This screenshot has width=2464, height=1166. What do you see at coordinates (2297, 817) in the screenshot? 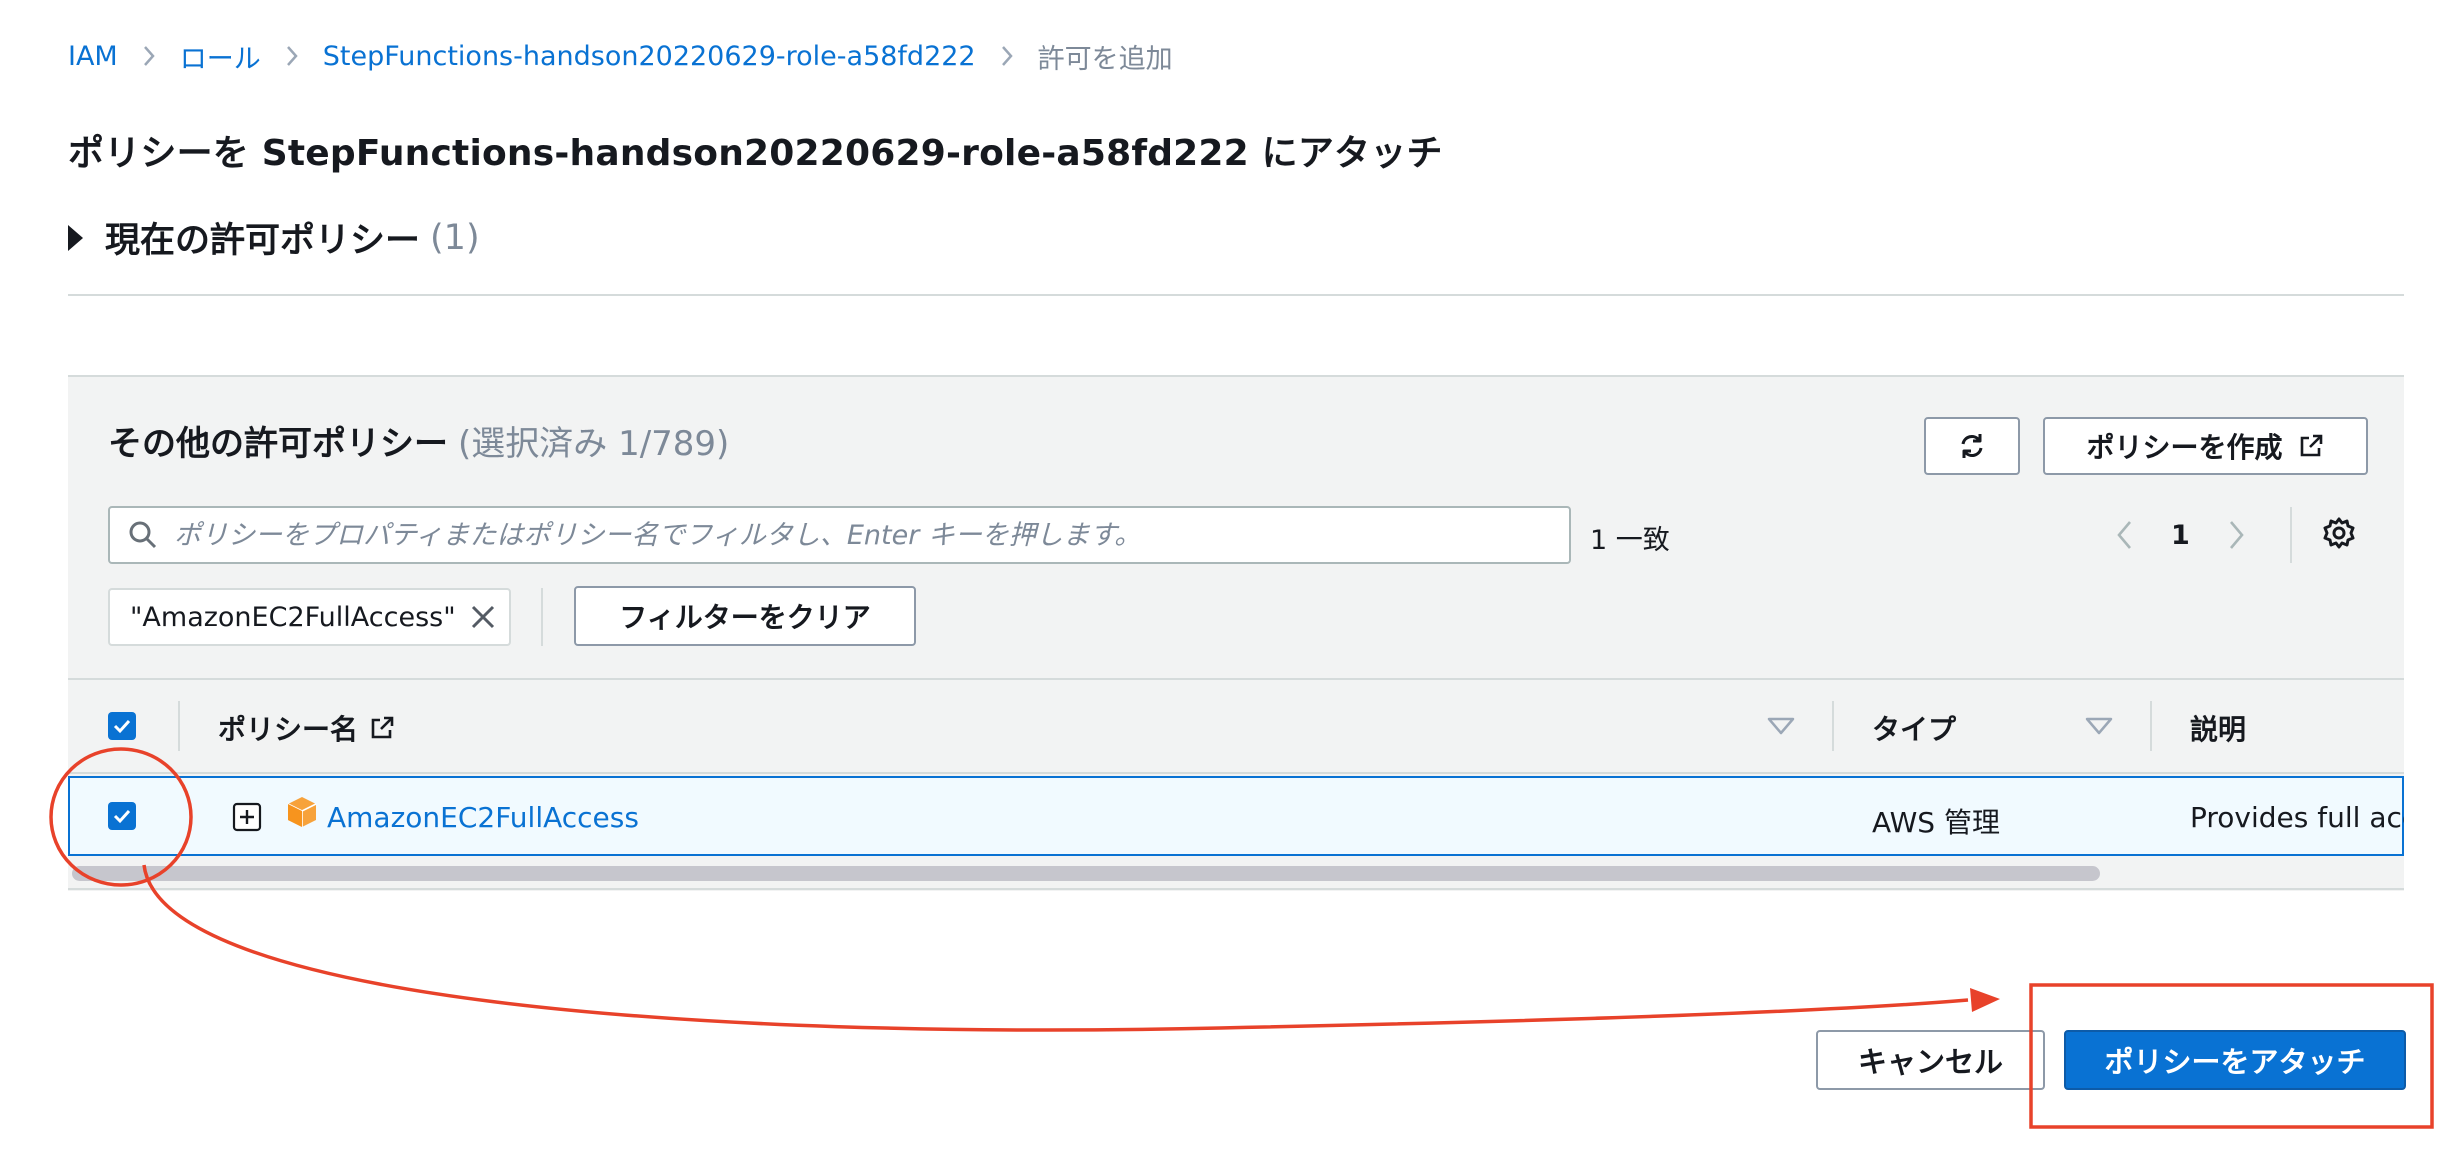
I see `policy-description: Provides full acce` at bounding box center [2297, 817].